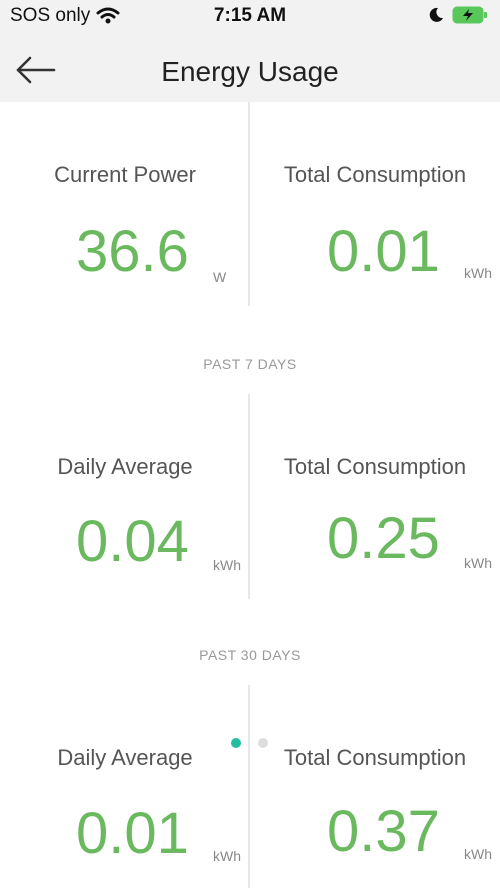 The image size is (500, 888). Describe the element at coordinates (250, 364) in the screenshot. I see `past-7-days-heading: PAST 7 DAYS` at that location.